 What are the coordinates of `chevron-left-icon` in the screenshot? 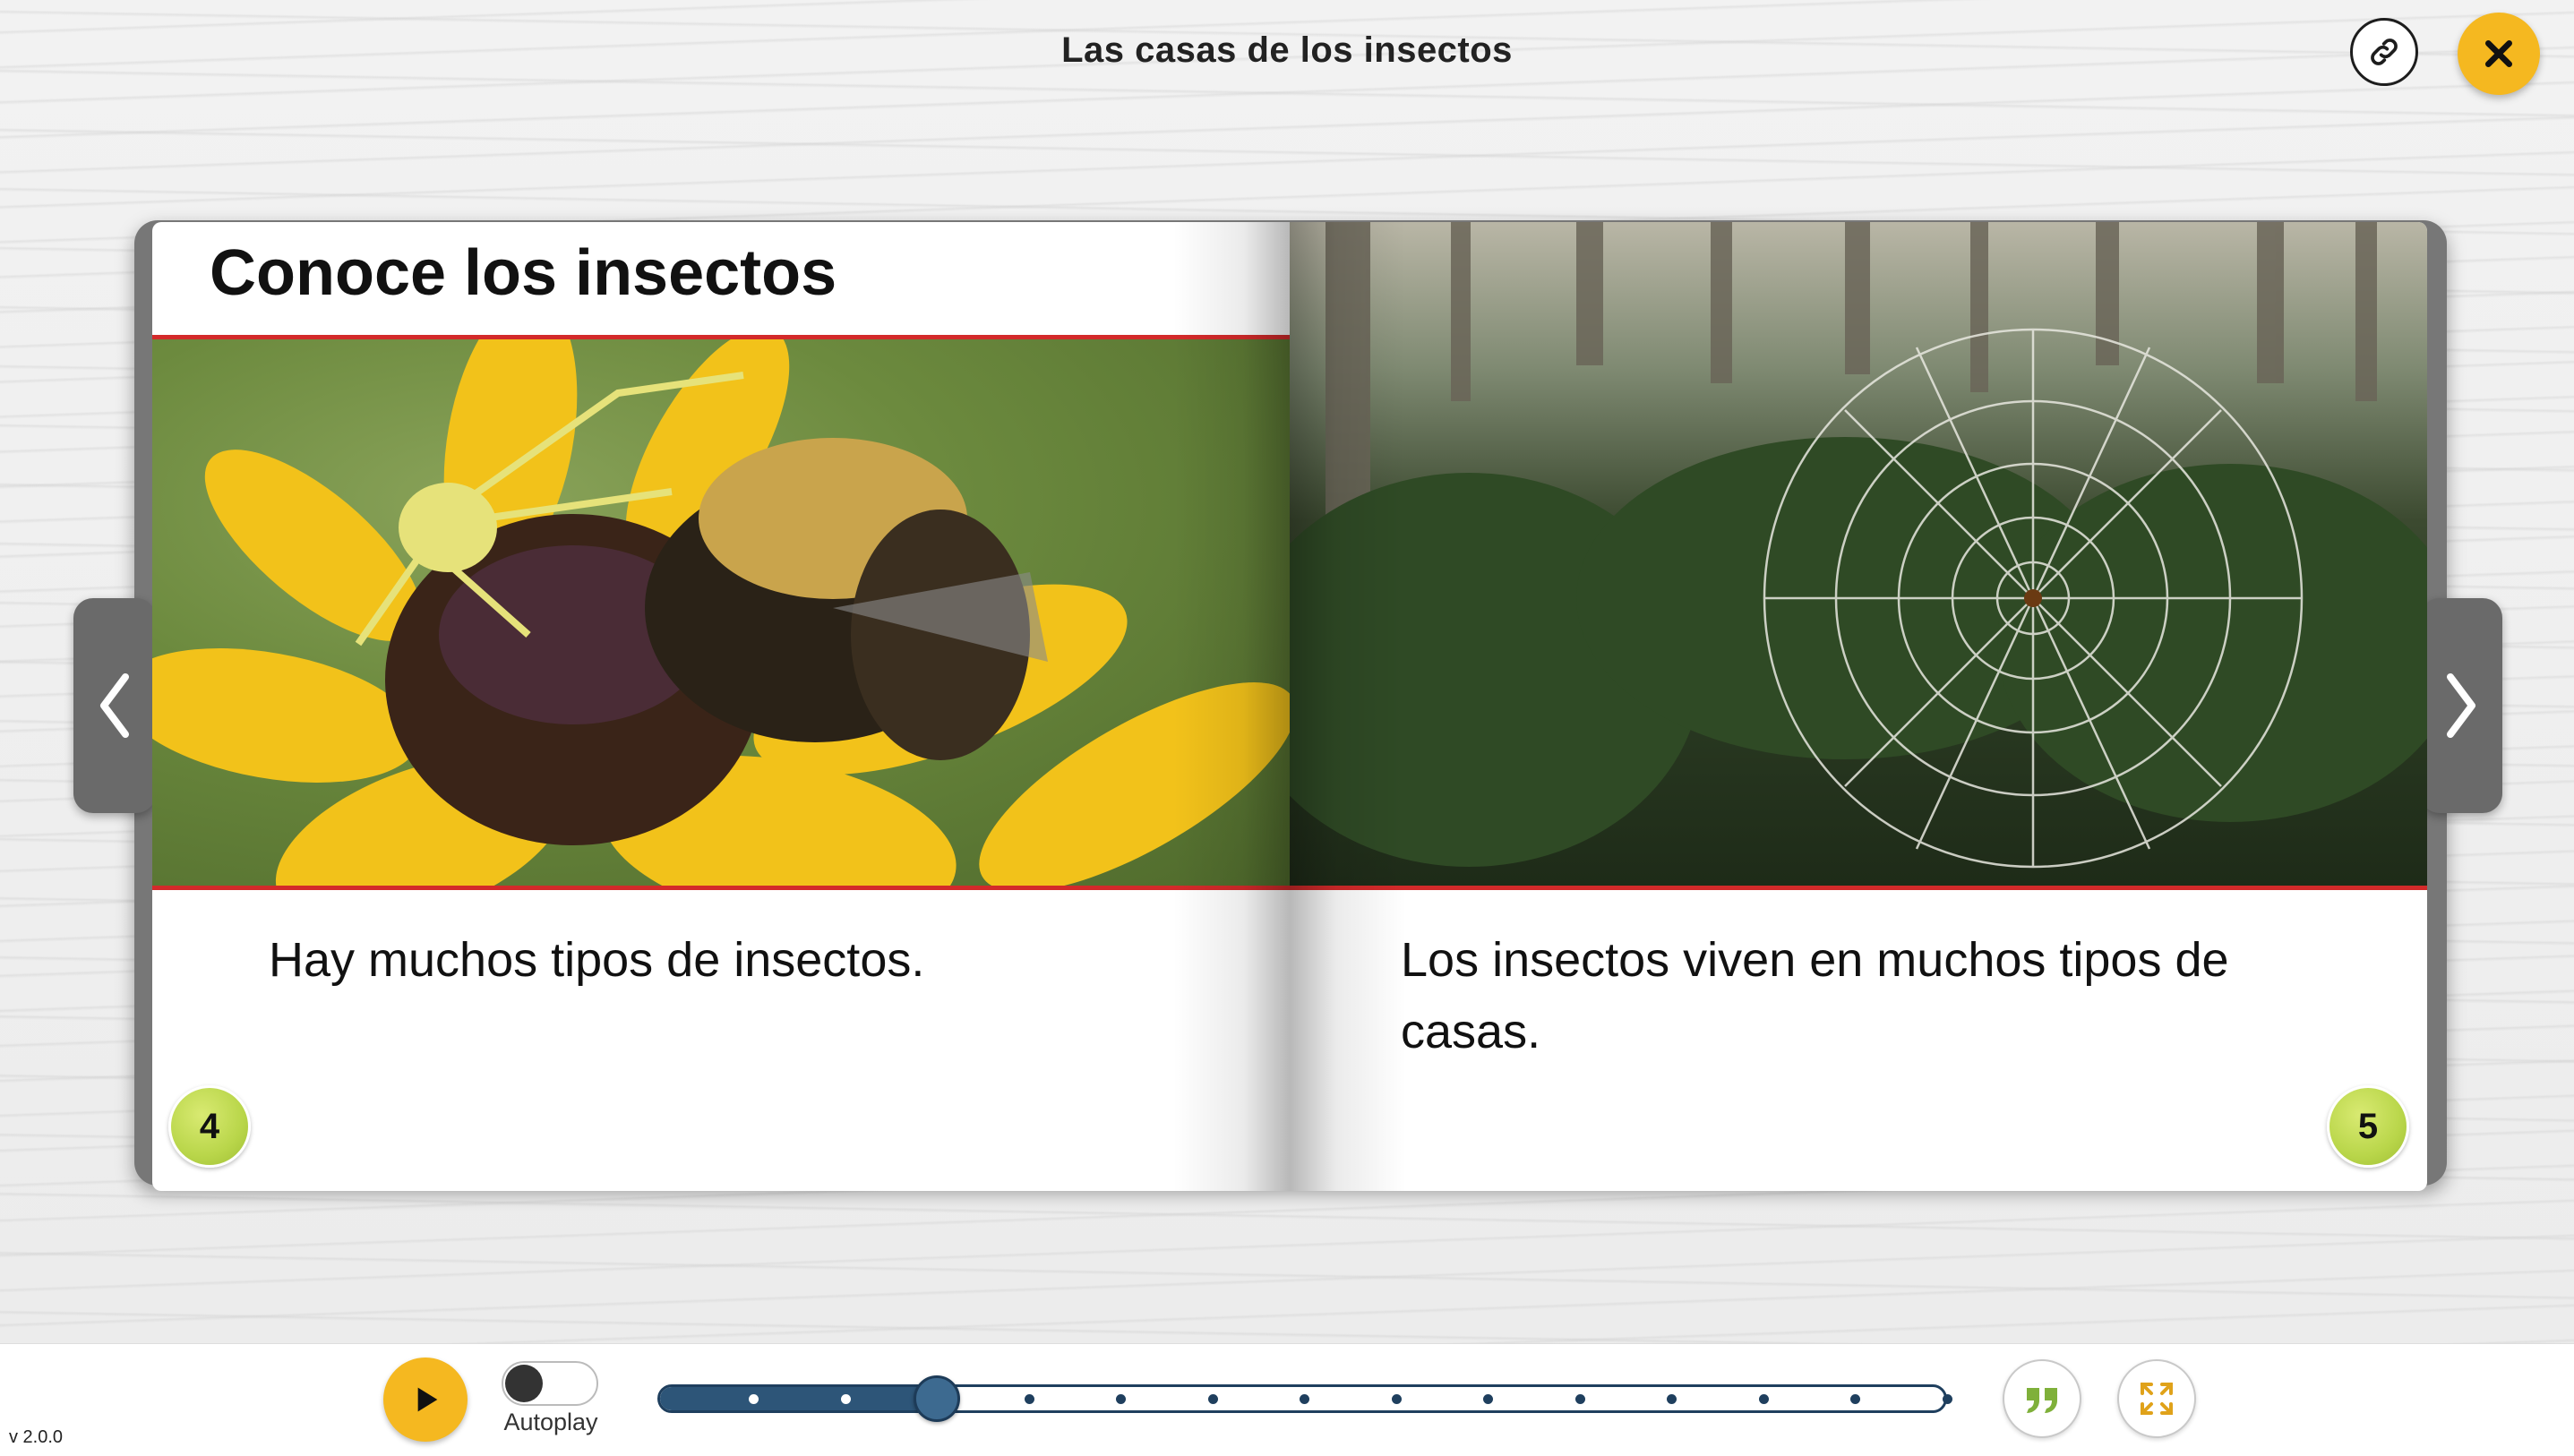 It's located at (114, 705).